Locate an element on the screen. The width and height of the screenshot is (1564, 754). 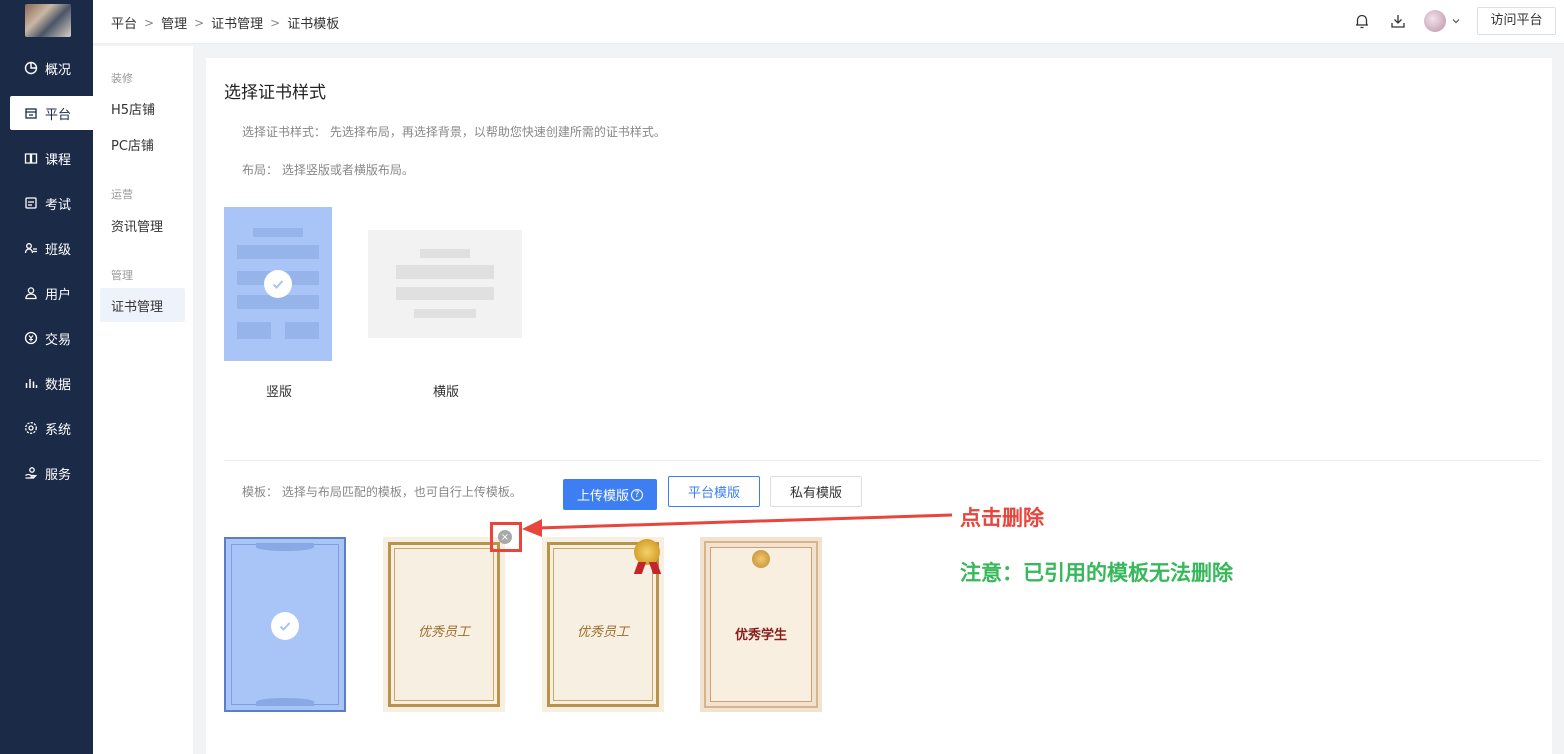
layout-label-horizontal: 横版 is located at coordinates (446, 392).